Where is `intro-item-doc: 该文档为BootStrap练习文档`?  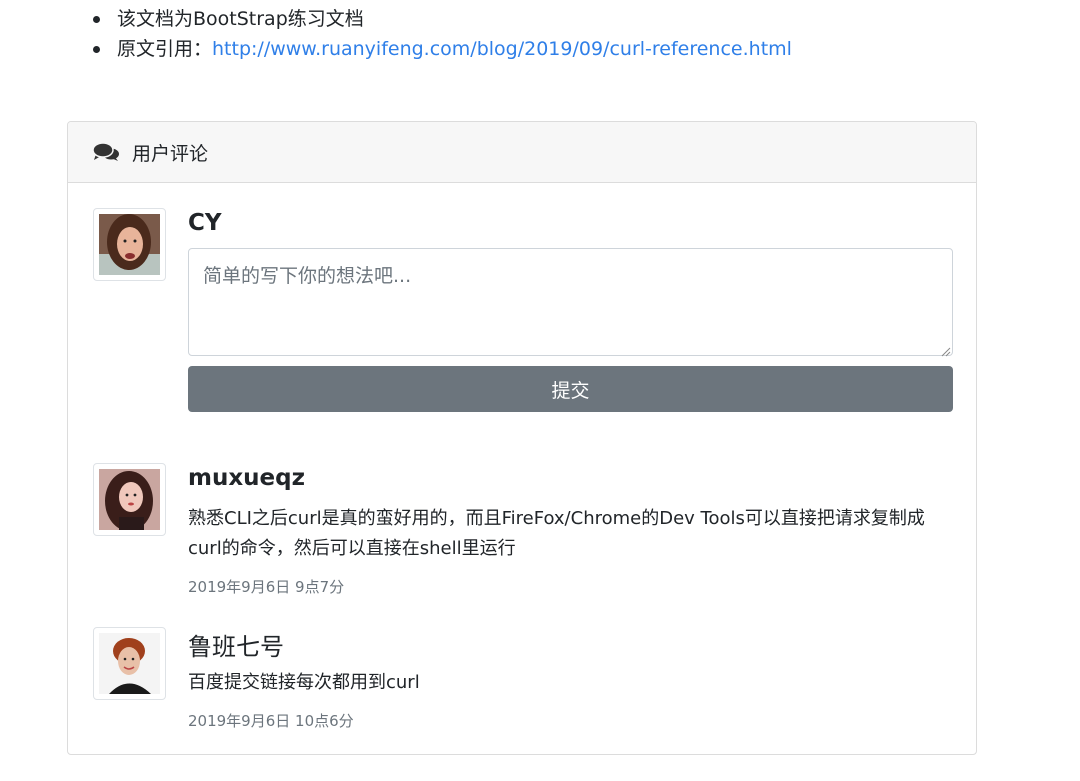
intro-item-doc: 该文档为BootStrap练习文档 is located at coordinates (442, 19).